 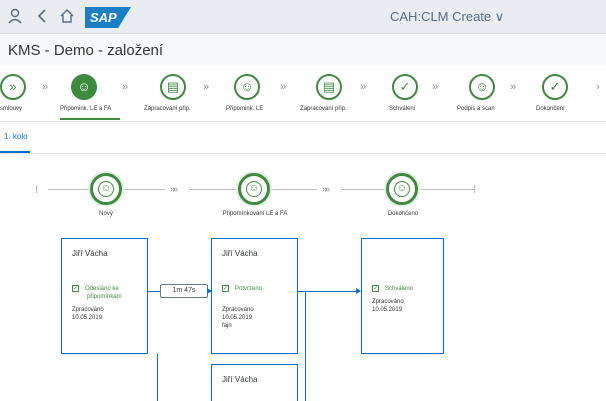 I want to click on flow-end-tick, so click(x=474, y=189).